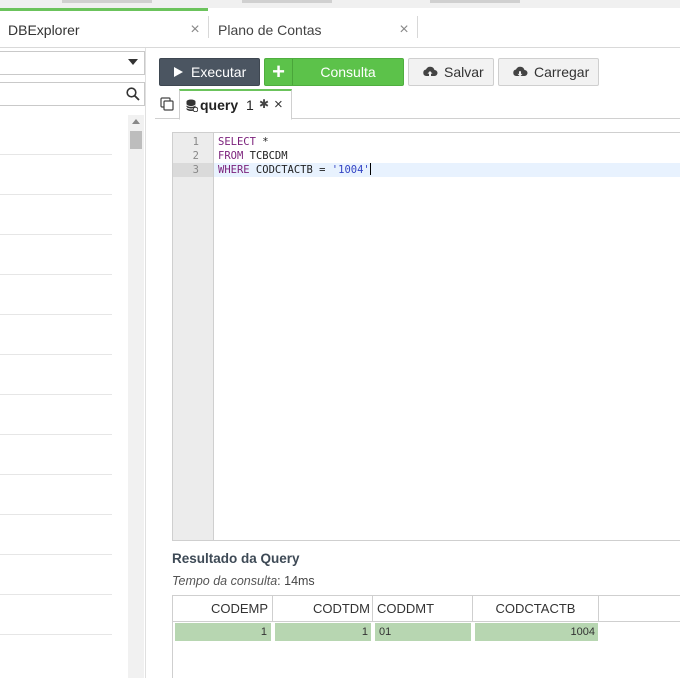  Describe the element at coordinates (231, 156) in the screenshot. I see `sql-keyword: FROM` at that location.